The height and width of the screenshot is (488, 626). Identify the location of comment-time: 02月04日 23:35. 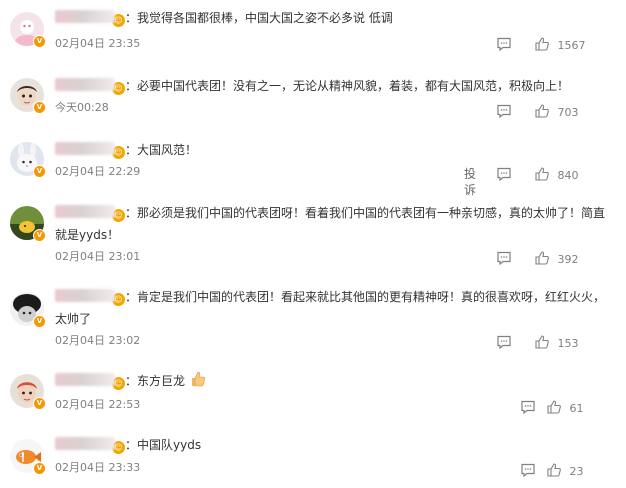
(98, 43).